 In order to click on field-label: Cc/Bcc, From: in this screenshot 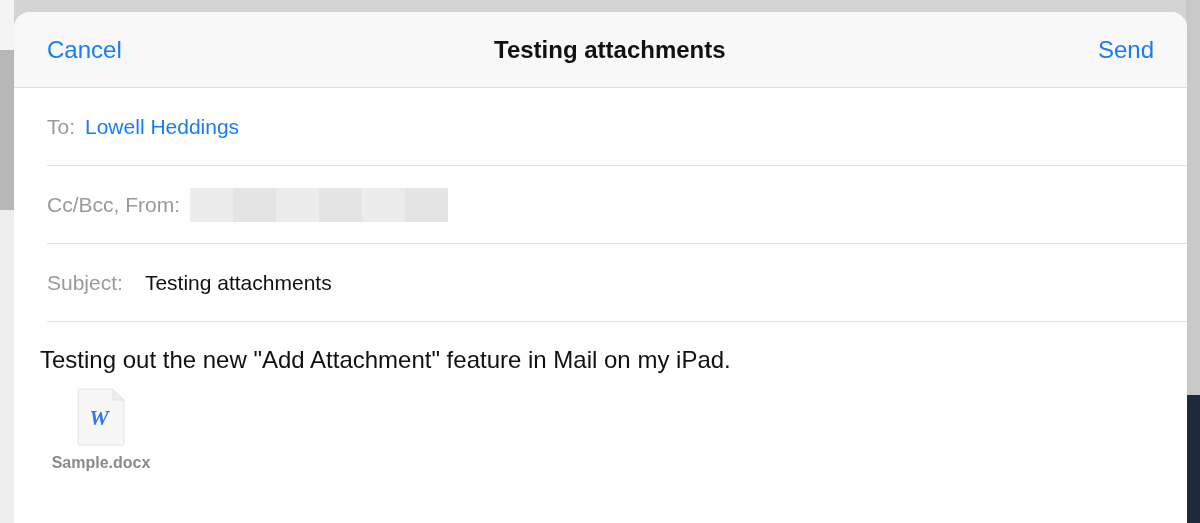, I will do `click(113, 204)`.